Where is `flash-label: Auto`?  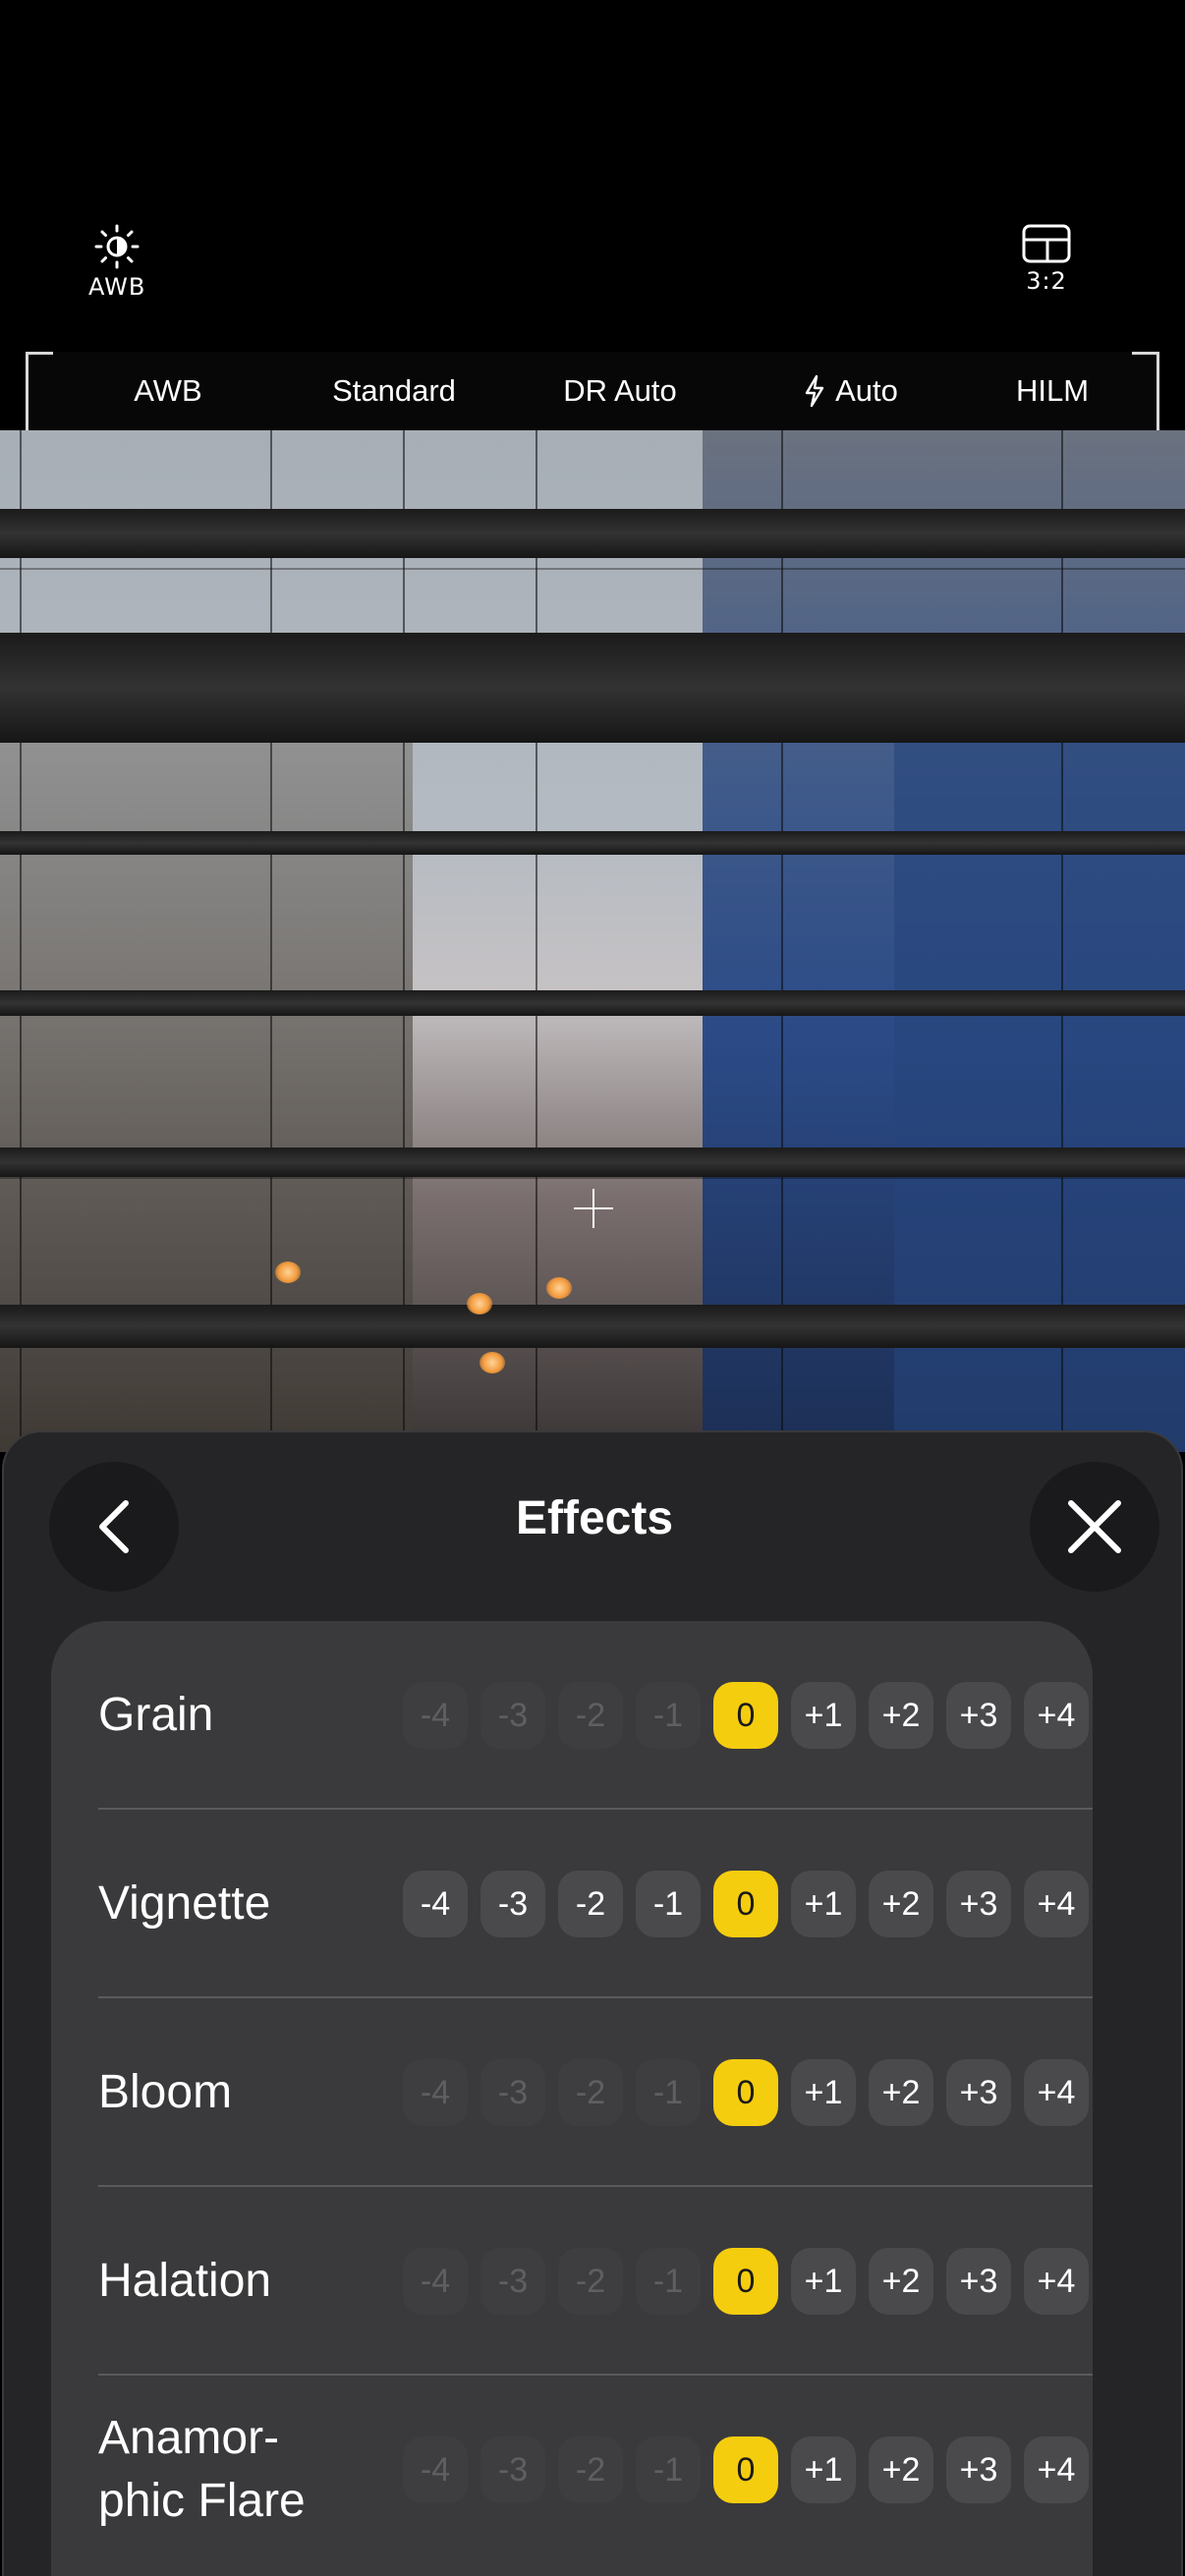 flash-label: Auto is located at coordinates (867, 390).